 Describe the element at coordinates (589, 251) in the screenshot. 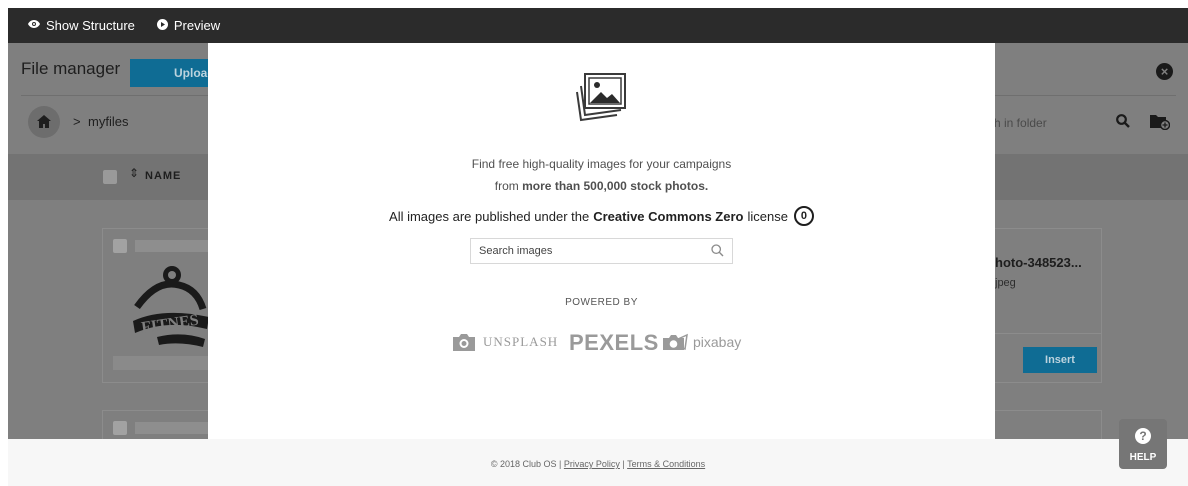

I see `image-search-input` at that location.